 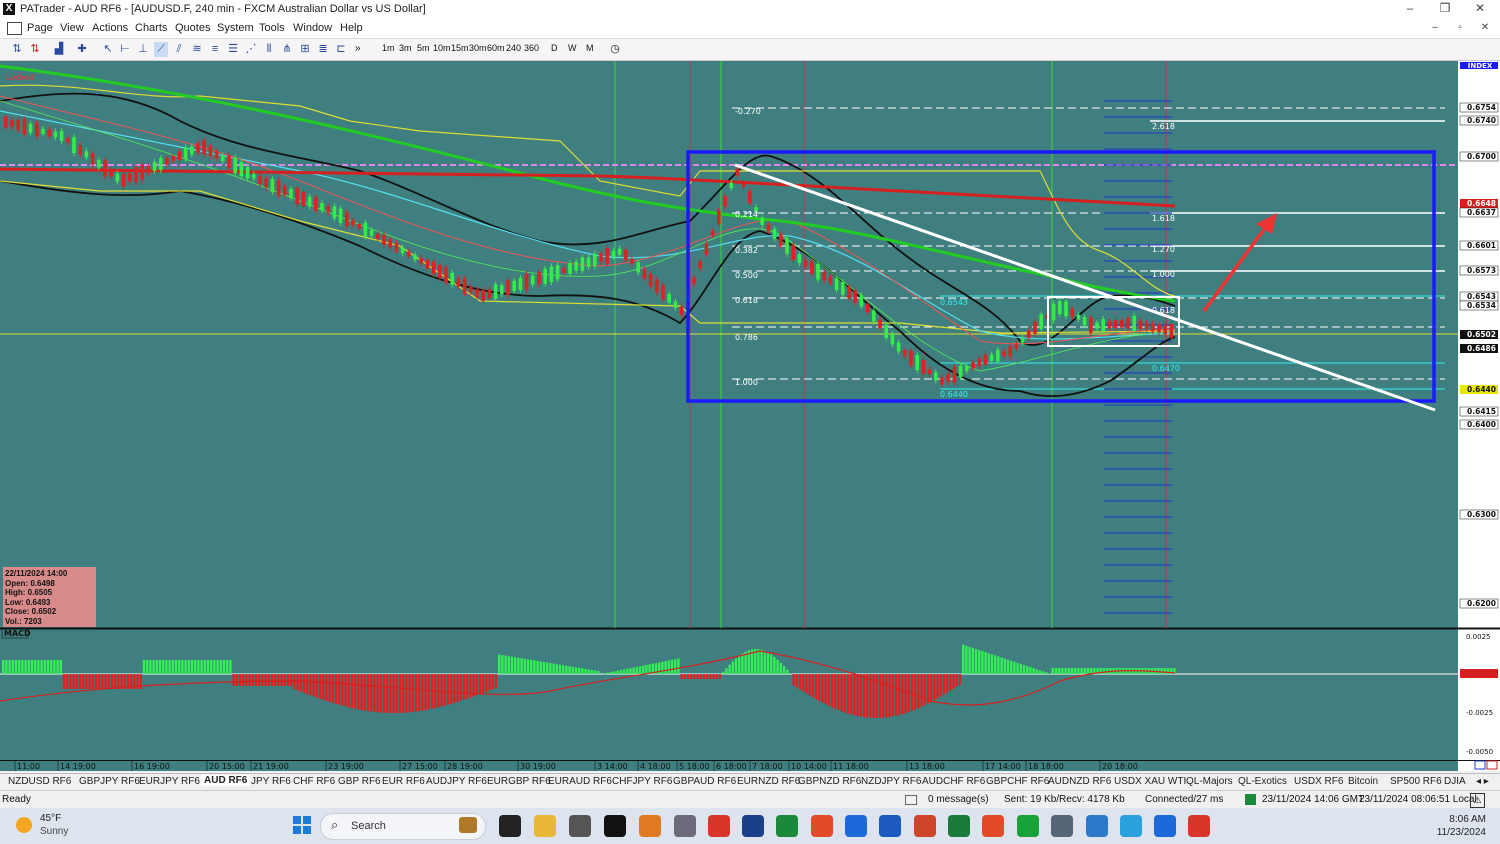 I want to click on symbol-tab: EUR RF6, so click(x=403, y=781).